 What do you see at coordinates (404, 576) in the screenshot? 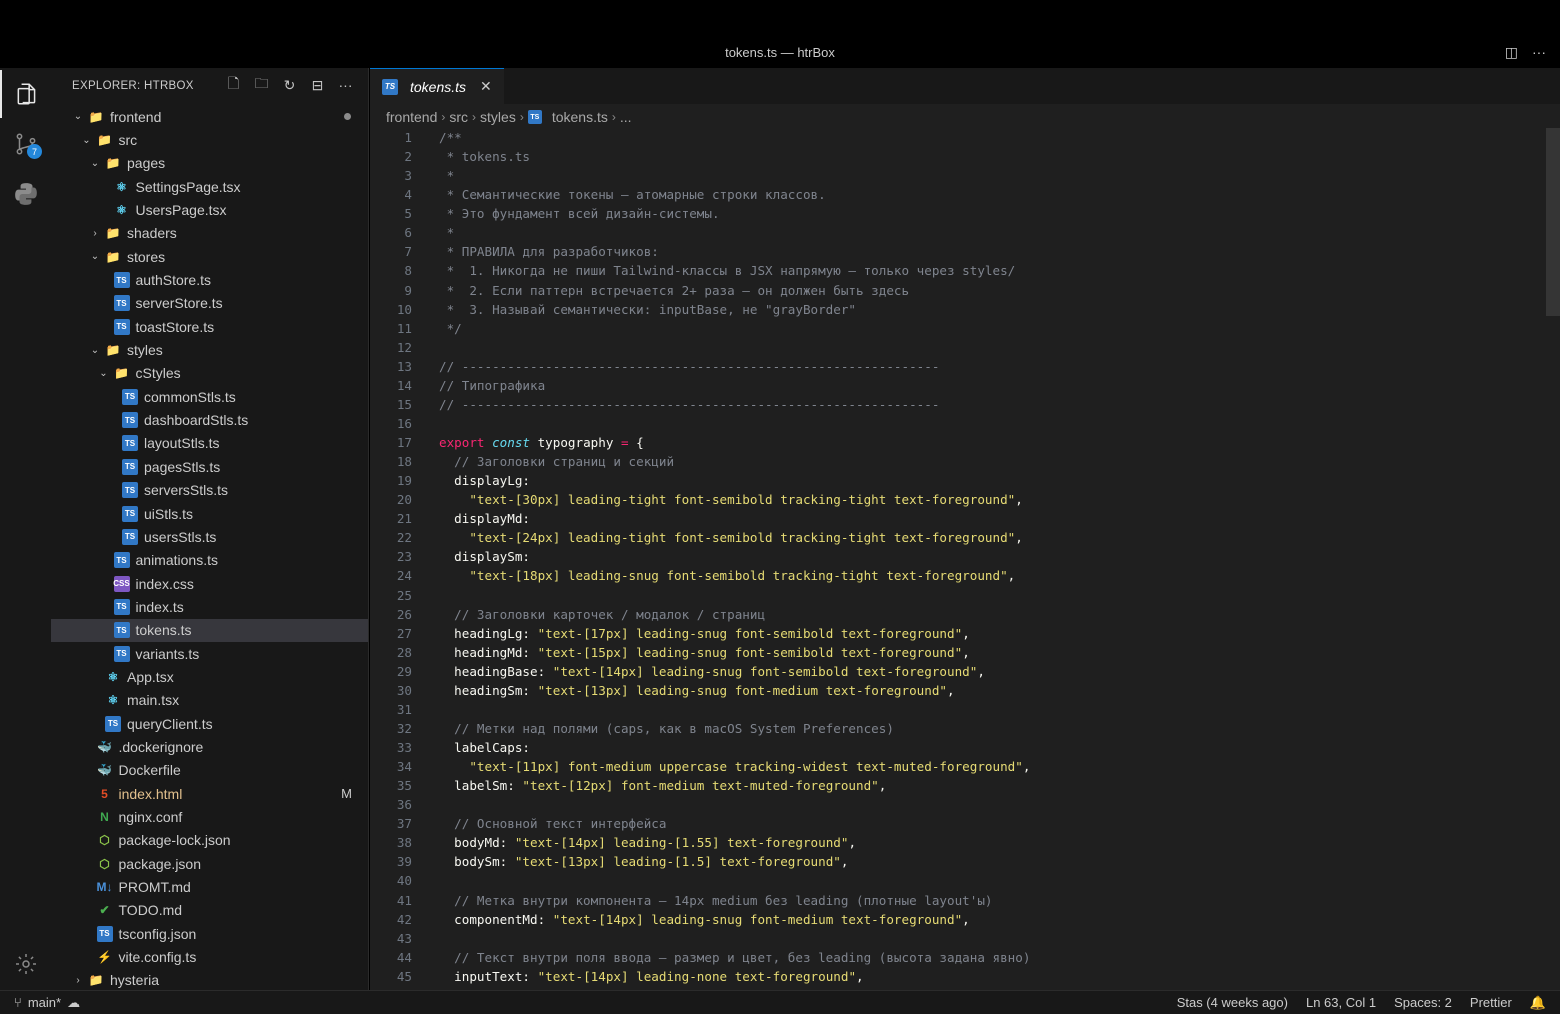
I see `line-number: 24` at bounding box center [404, 576].